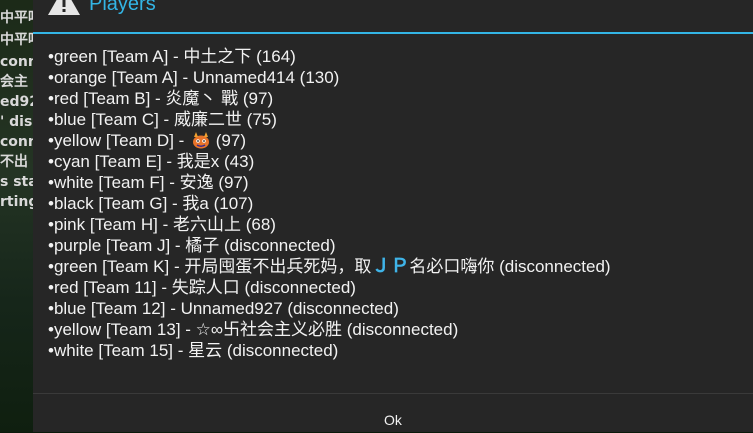 The image size is (753, 433). I want to click on player-name-highlight: ＪＰ, so click(390, 266).